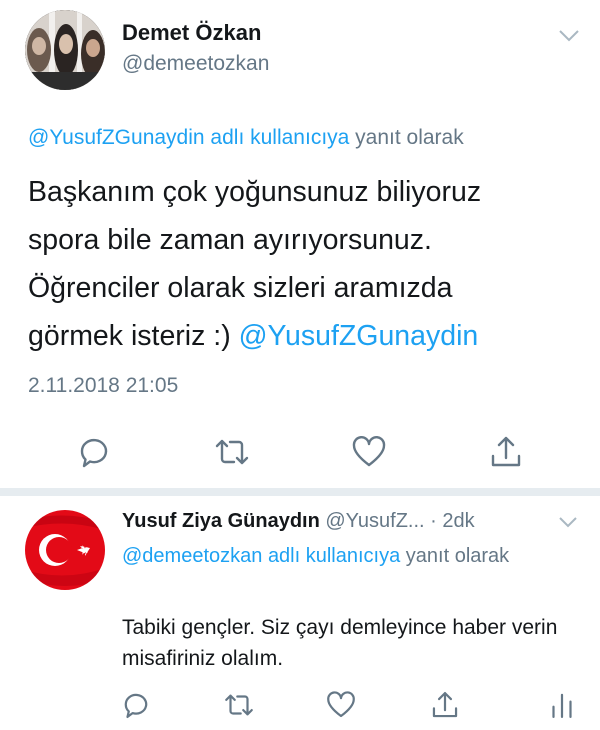 This screenshot has height=730, width=600. Describe the element at coordinates (103, 386) in the screenshot. I see `timestamp: 2.11.2018 21:05` at that location.